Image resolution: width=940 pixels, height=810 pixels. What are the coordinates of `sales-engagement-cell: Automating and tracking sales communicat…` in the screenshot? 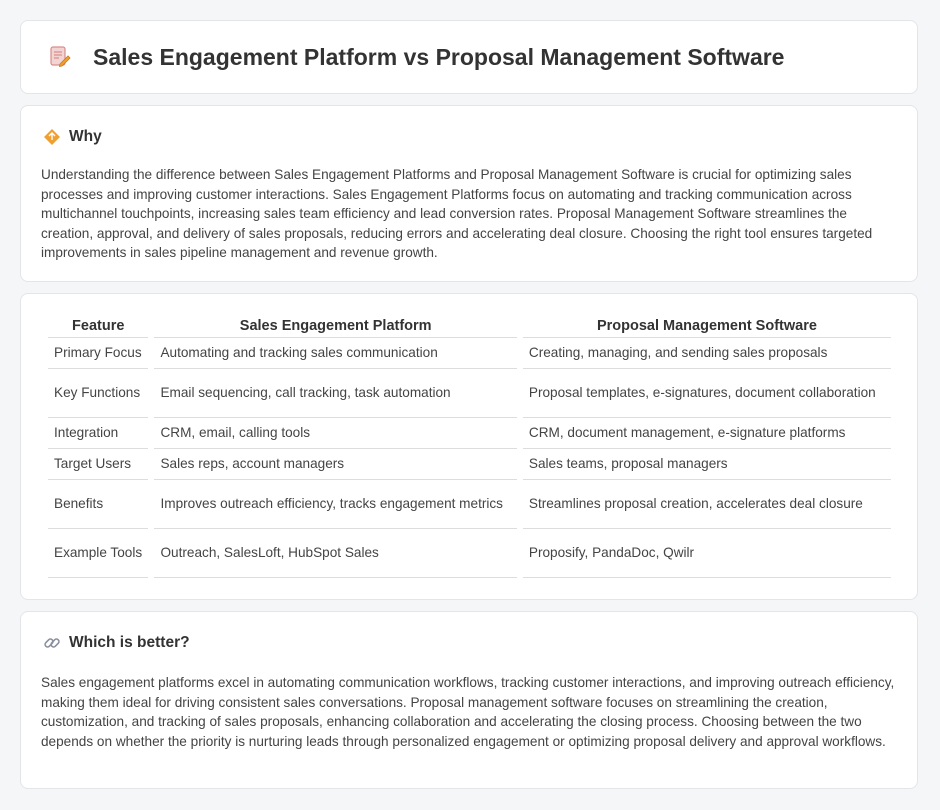 It's located at (335, 353).